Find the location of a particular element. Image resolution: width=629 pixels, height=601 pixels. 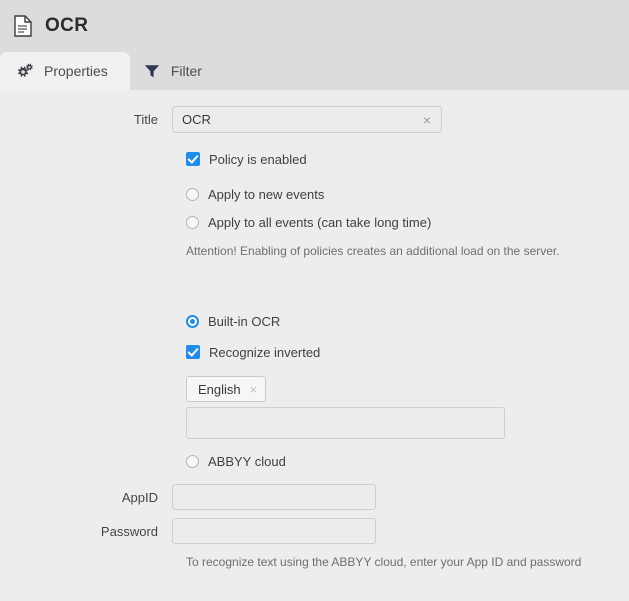

title-input: OCR × is located at coordinates (307, 119).